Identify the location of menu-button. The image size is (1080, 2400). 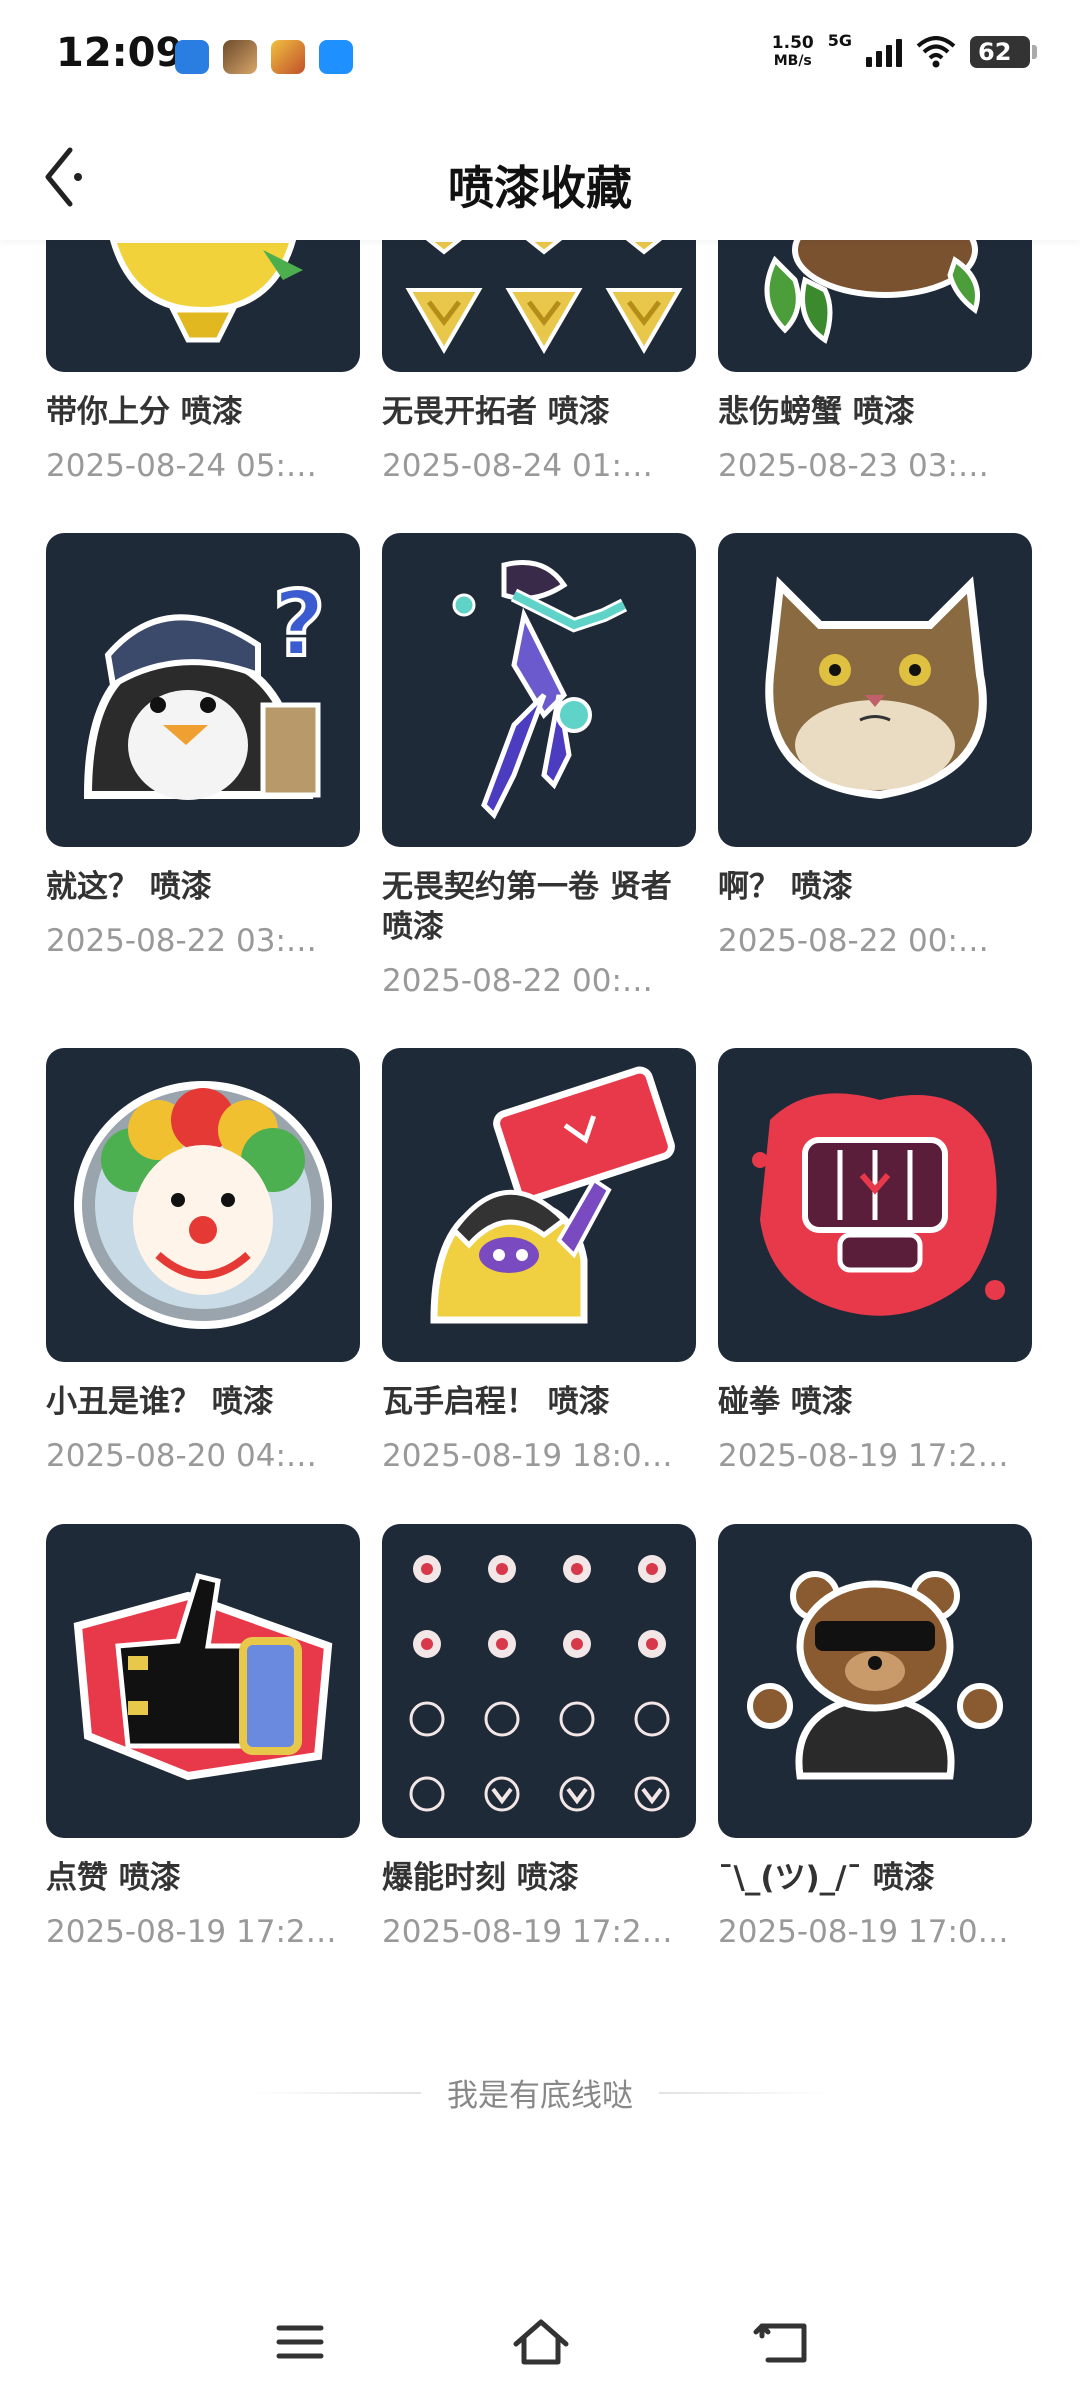
(300, 2342).